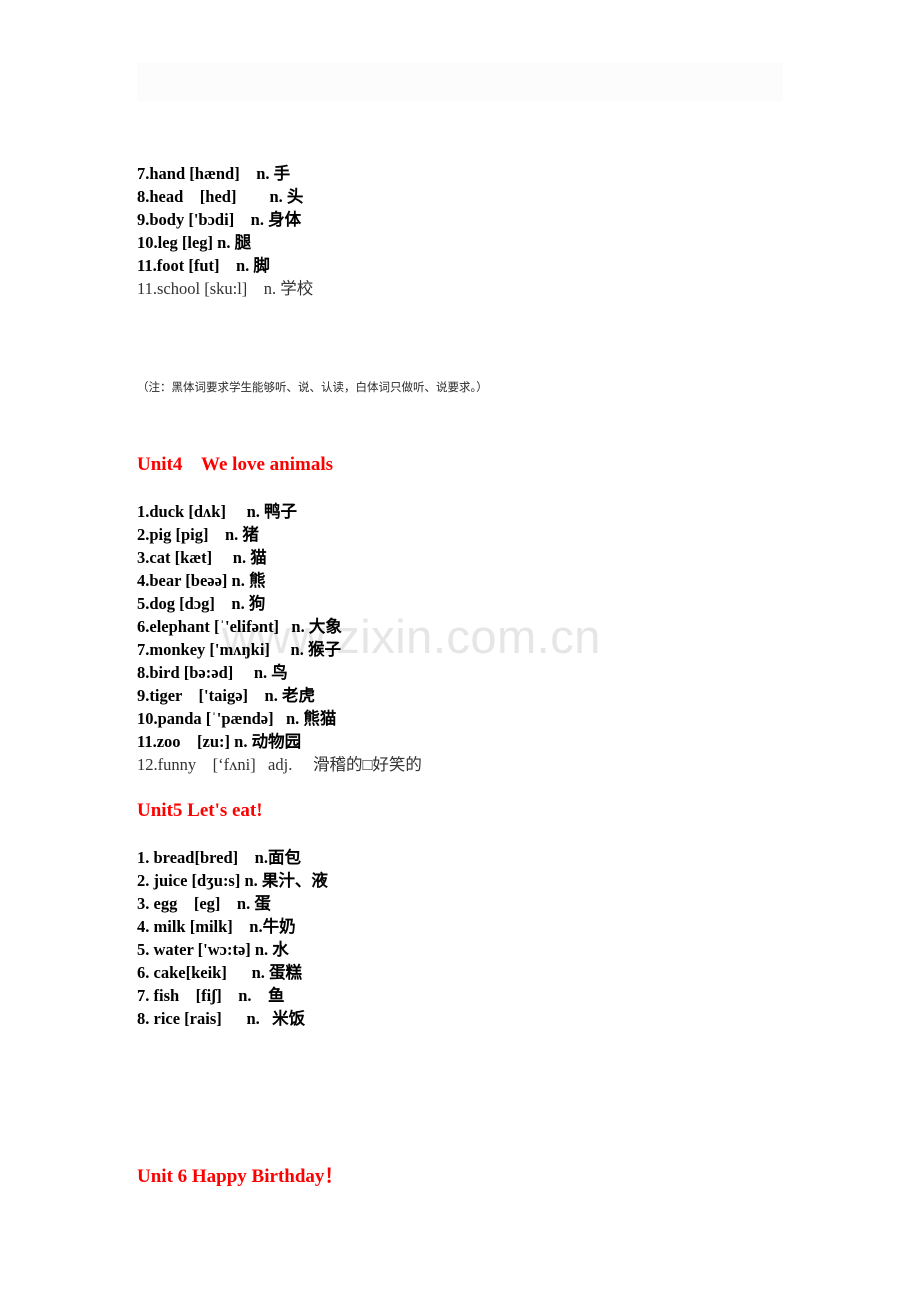 This screenshot has width=920, height=1302. I want to click on unit4-heading: Unit4 We love animals, so click(235, 464).